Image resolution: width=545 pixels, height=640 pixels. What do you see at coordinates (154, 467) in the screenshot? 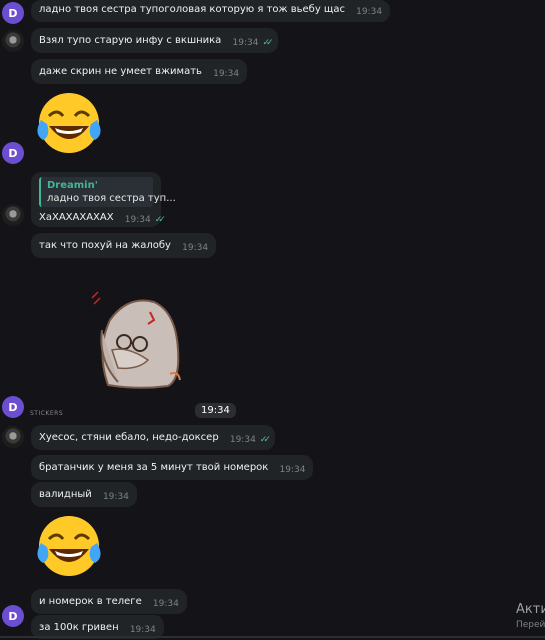
I see `message-text: братанчик у меня за 5 минут твой номерок` at bounding box center [154, 467].